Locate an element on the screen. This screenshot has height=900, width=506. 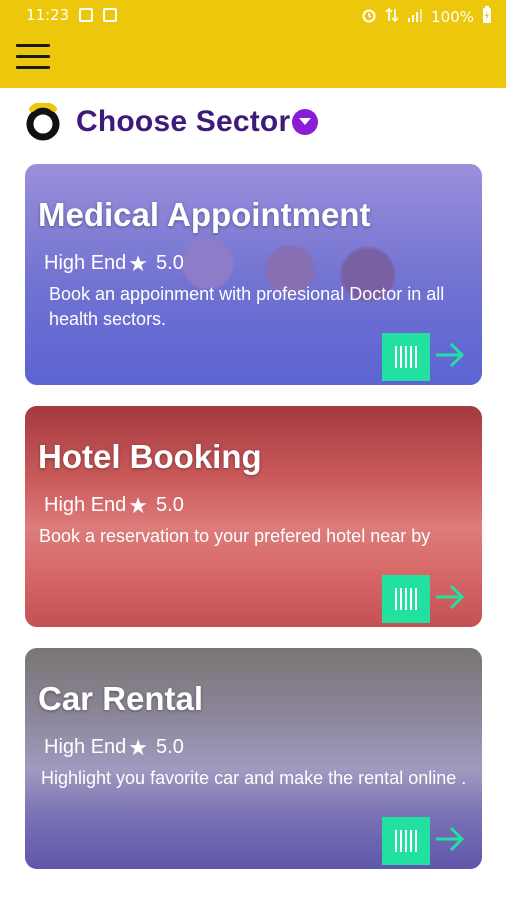
hamburger-menu-icon is located at coordinates (34, 57).